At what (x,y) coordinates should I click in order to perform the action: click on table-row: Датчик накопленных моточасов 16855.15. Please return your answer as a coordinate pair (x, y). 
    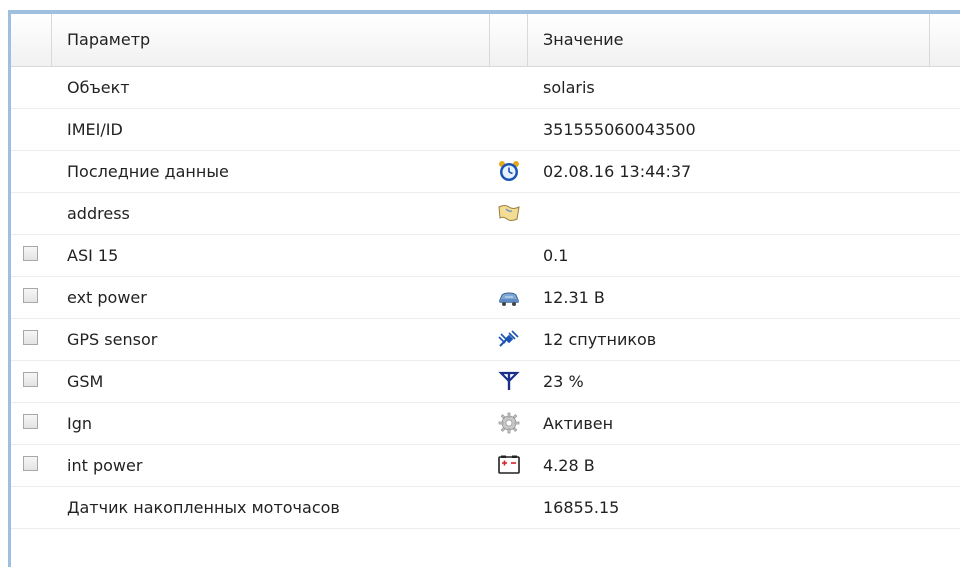
    Looking at the image, I should click on (485, 508).